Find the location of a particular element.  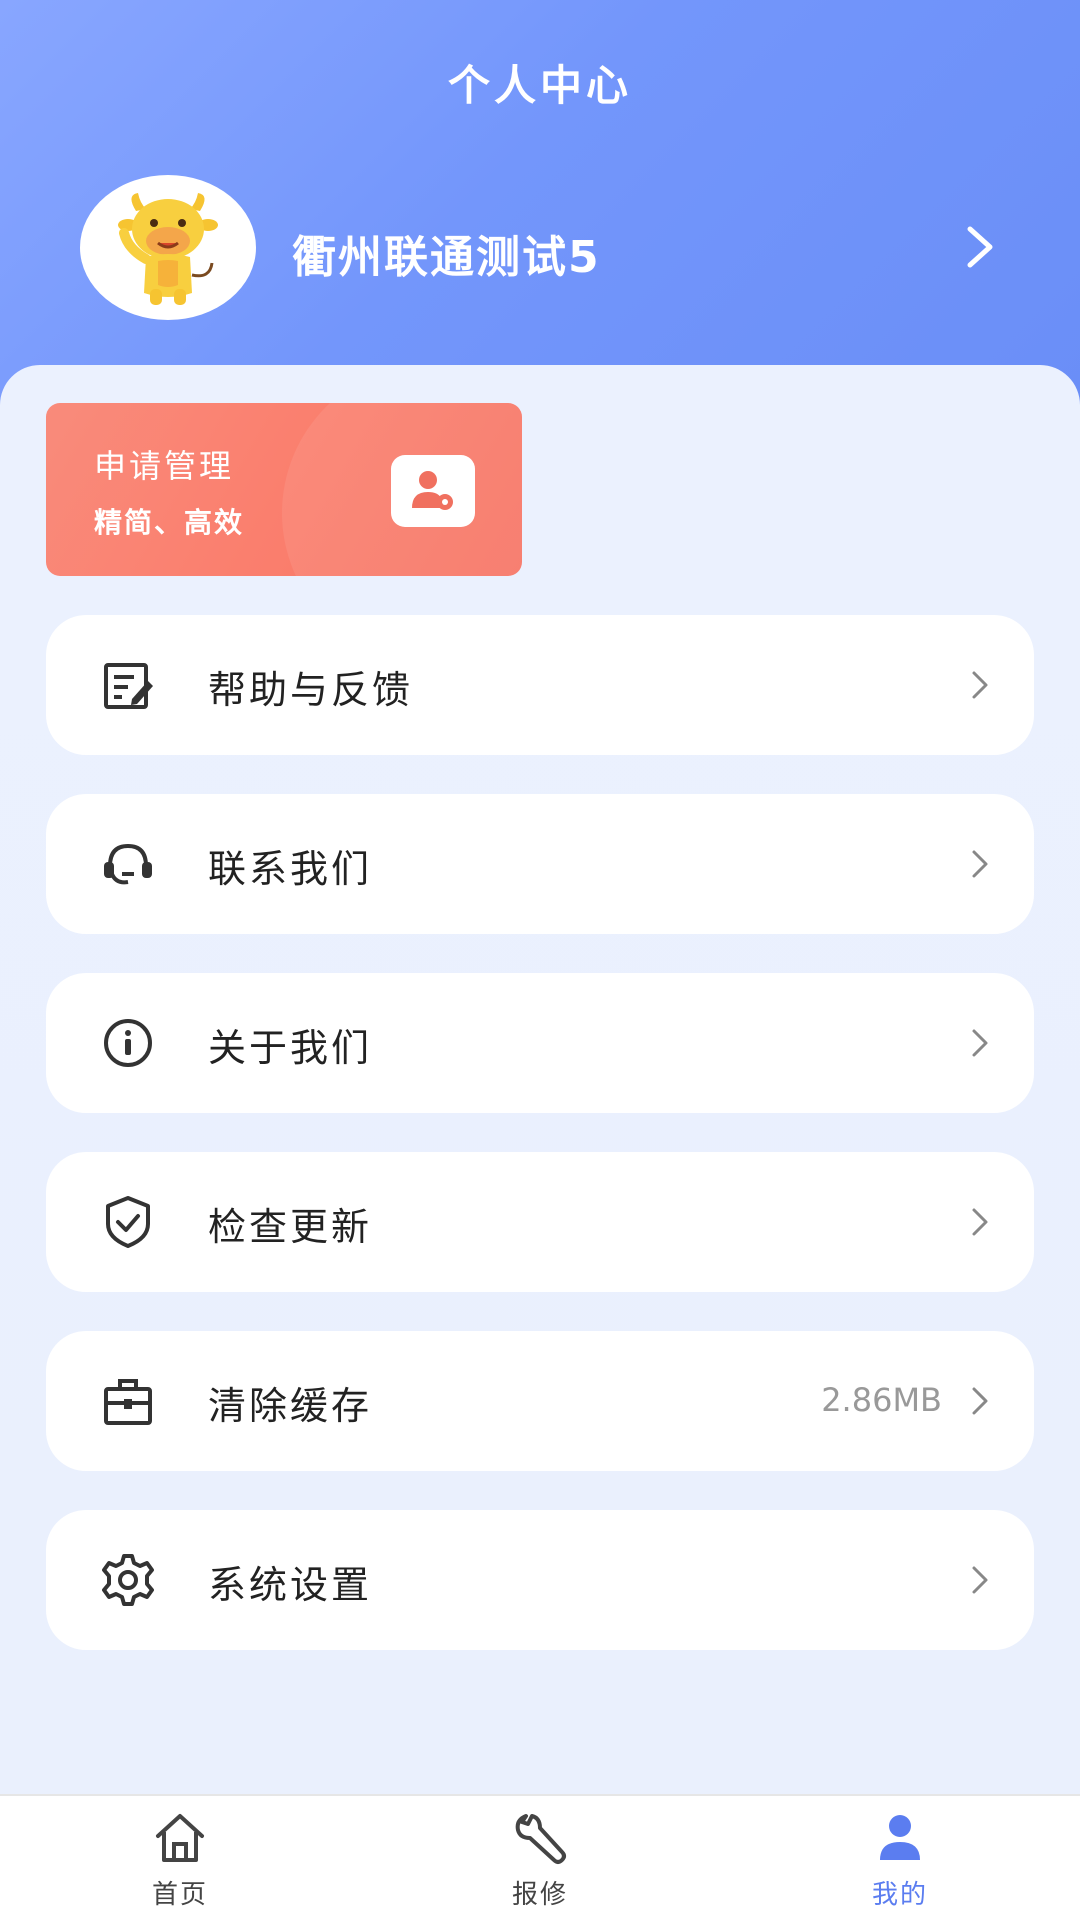

gear-icon is located at coordinates (128, 1580).